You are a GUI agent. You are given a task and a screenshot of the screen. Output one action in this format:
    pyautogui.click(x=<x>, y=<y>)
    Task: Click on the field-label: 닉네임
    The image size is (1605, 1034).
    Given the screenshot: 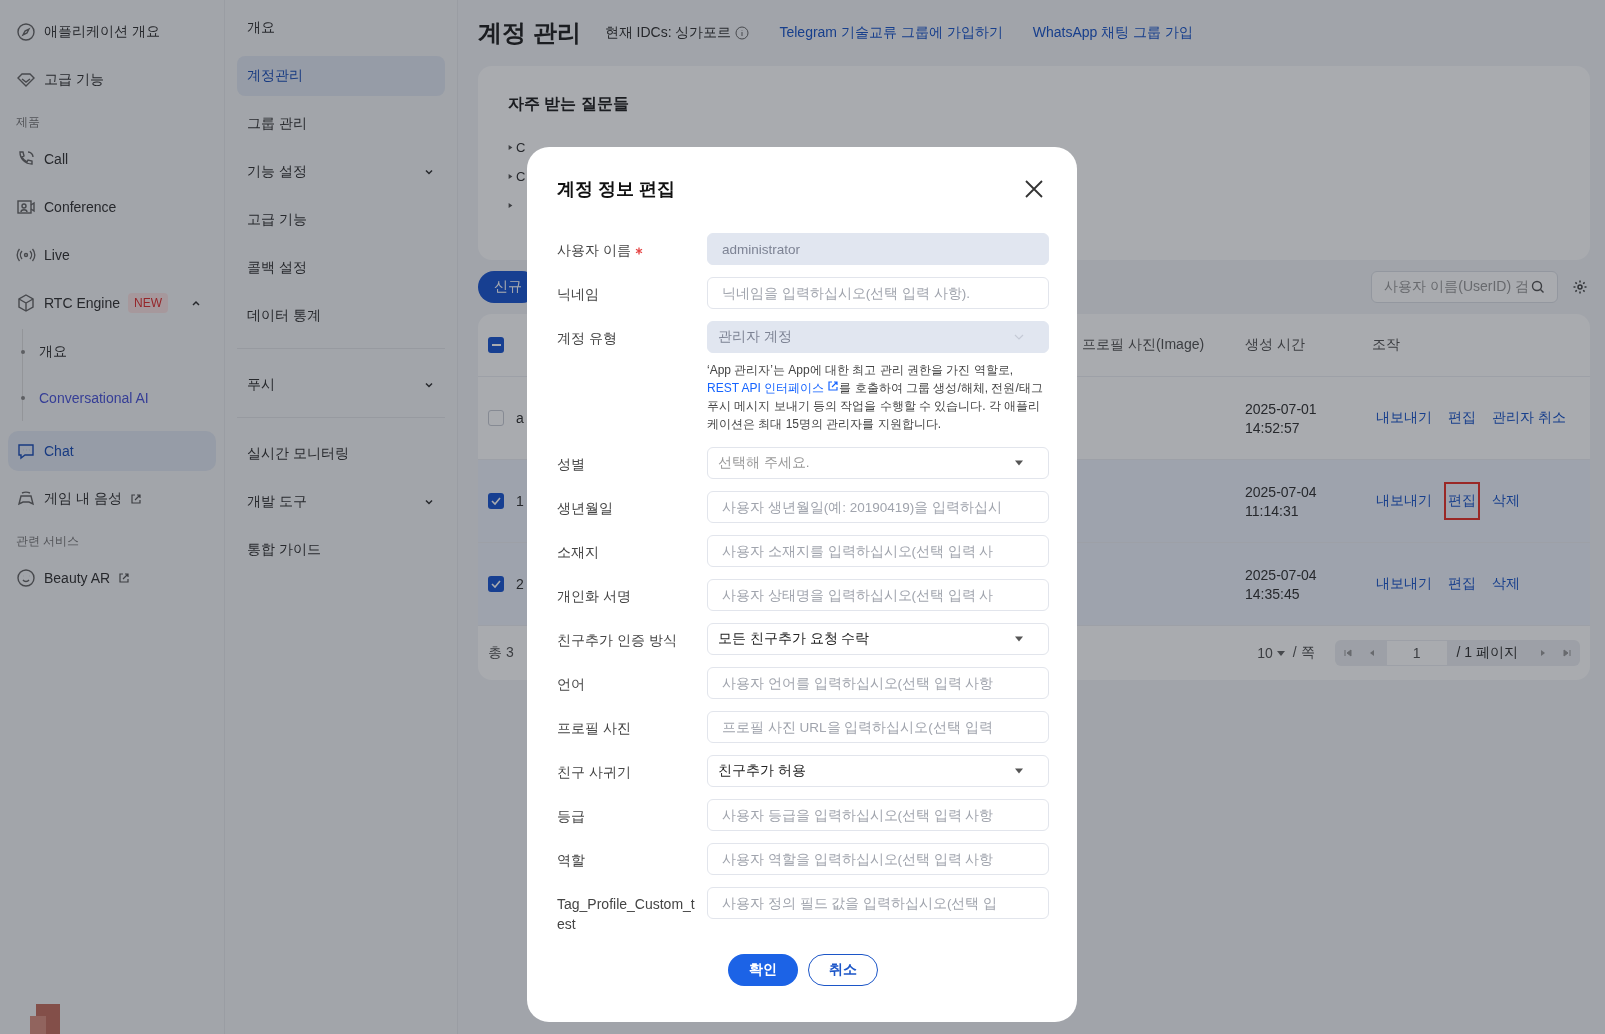 What is the action you would take?
    pyautogui.click(x=578, y=294)
    